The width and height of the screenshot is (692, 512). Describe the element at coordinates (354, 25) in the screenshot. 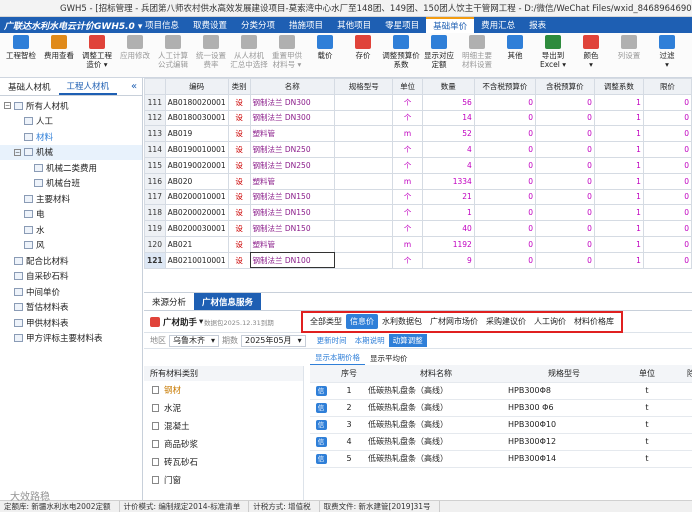

I see `menu-item-4: 其他项目` at that location.